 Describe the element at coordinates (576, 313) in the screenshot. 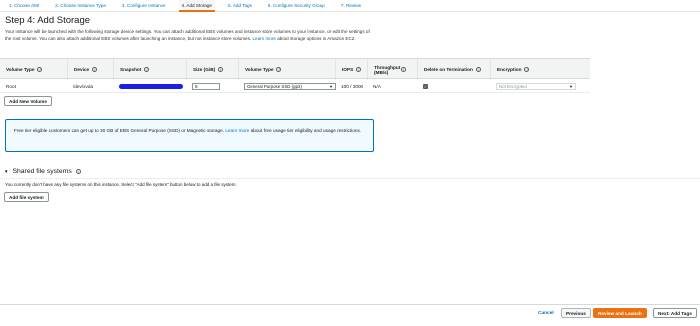

I see `previous-button: Previous` at that location.